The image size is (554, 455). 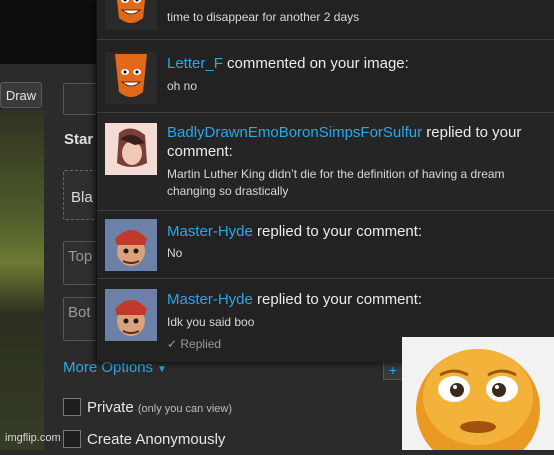 What do you see at coordinates (325, 245) in the screenshot?
I see `notification-item: Master-Hyde replied to your comment: No` at bounding box center [325, 245].